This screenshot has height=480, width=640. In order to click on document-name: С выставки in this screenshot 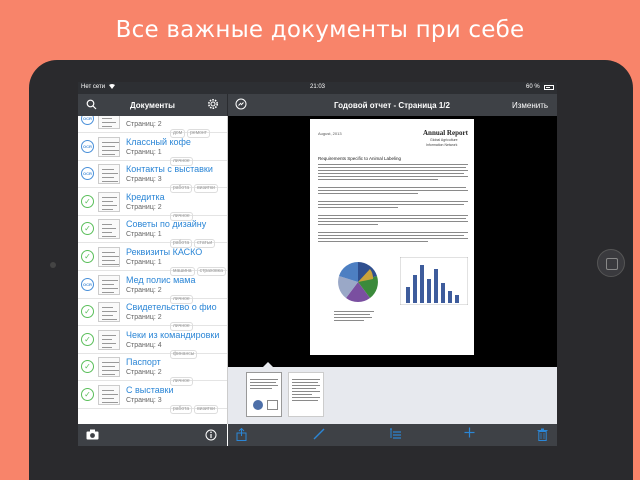, I will do `click(150, 390)`.